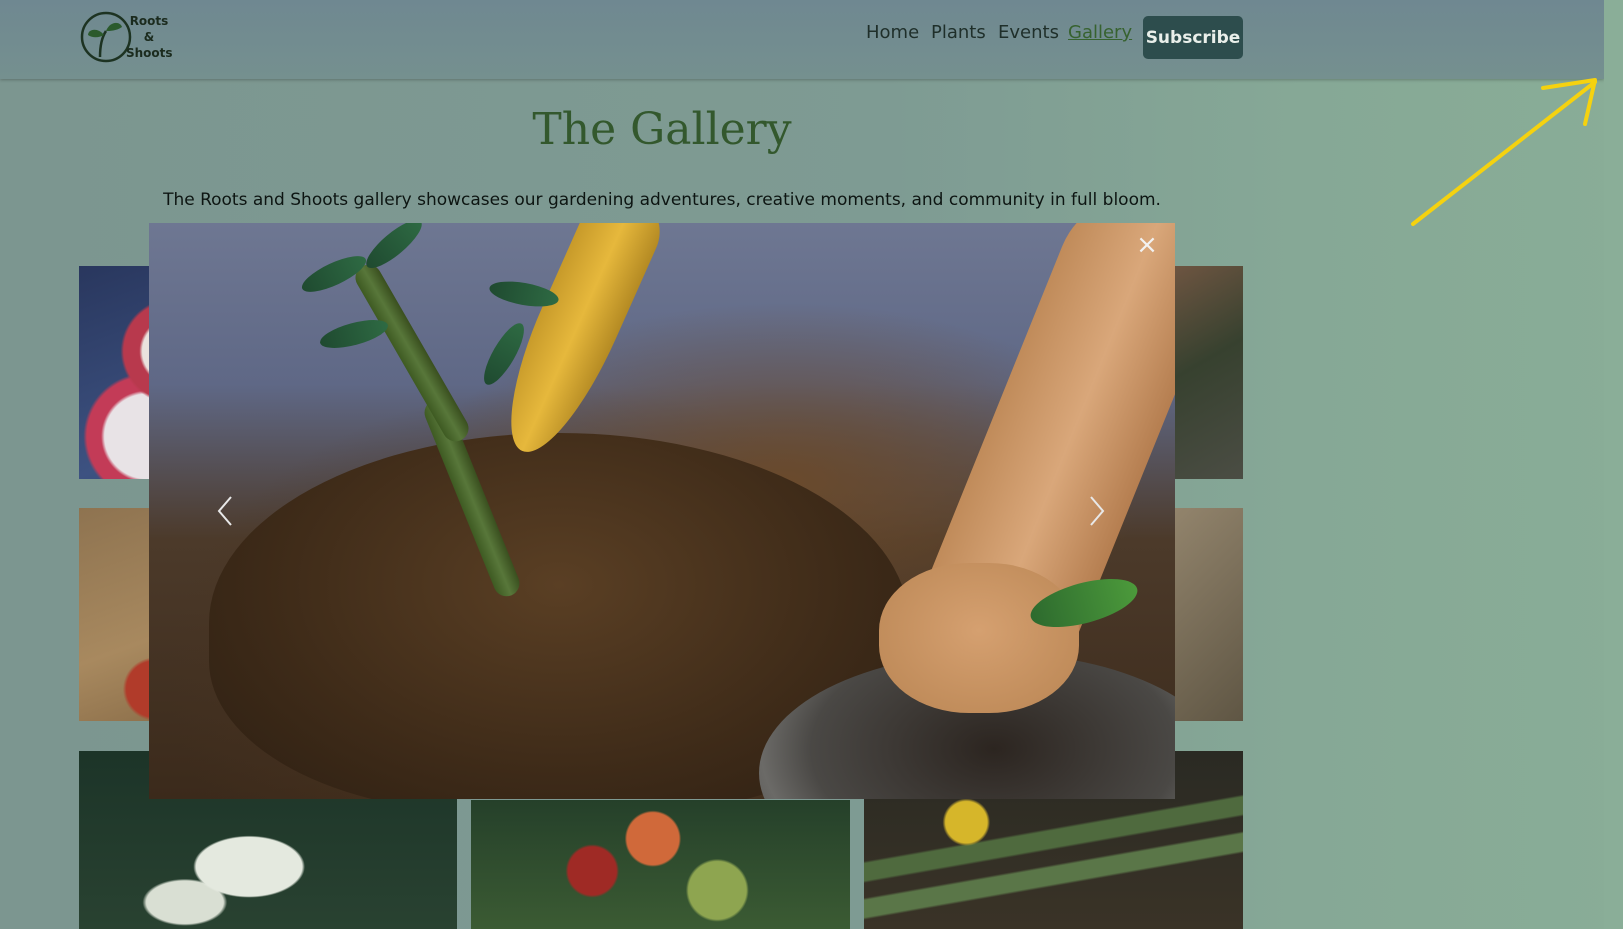 This screenshot has height=929, width=1623. Describe the element at coordinates (149, 21) in the screenshot. I see `logo-line: Roots` at that location.